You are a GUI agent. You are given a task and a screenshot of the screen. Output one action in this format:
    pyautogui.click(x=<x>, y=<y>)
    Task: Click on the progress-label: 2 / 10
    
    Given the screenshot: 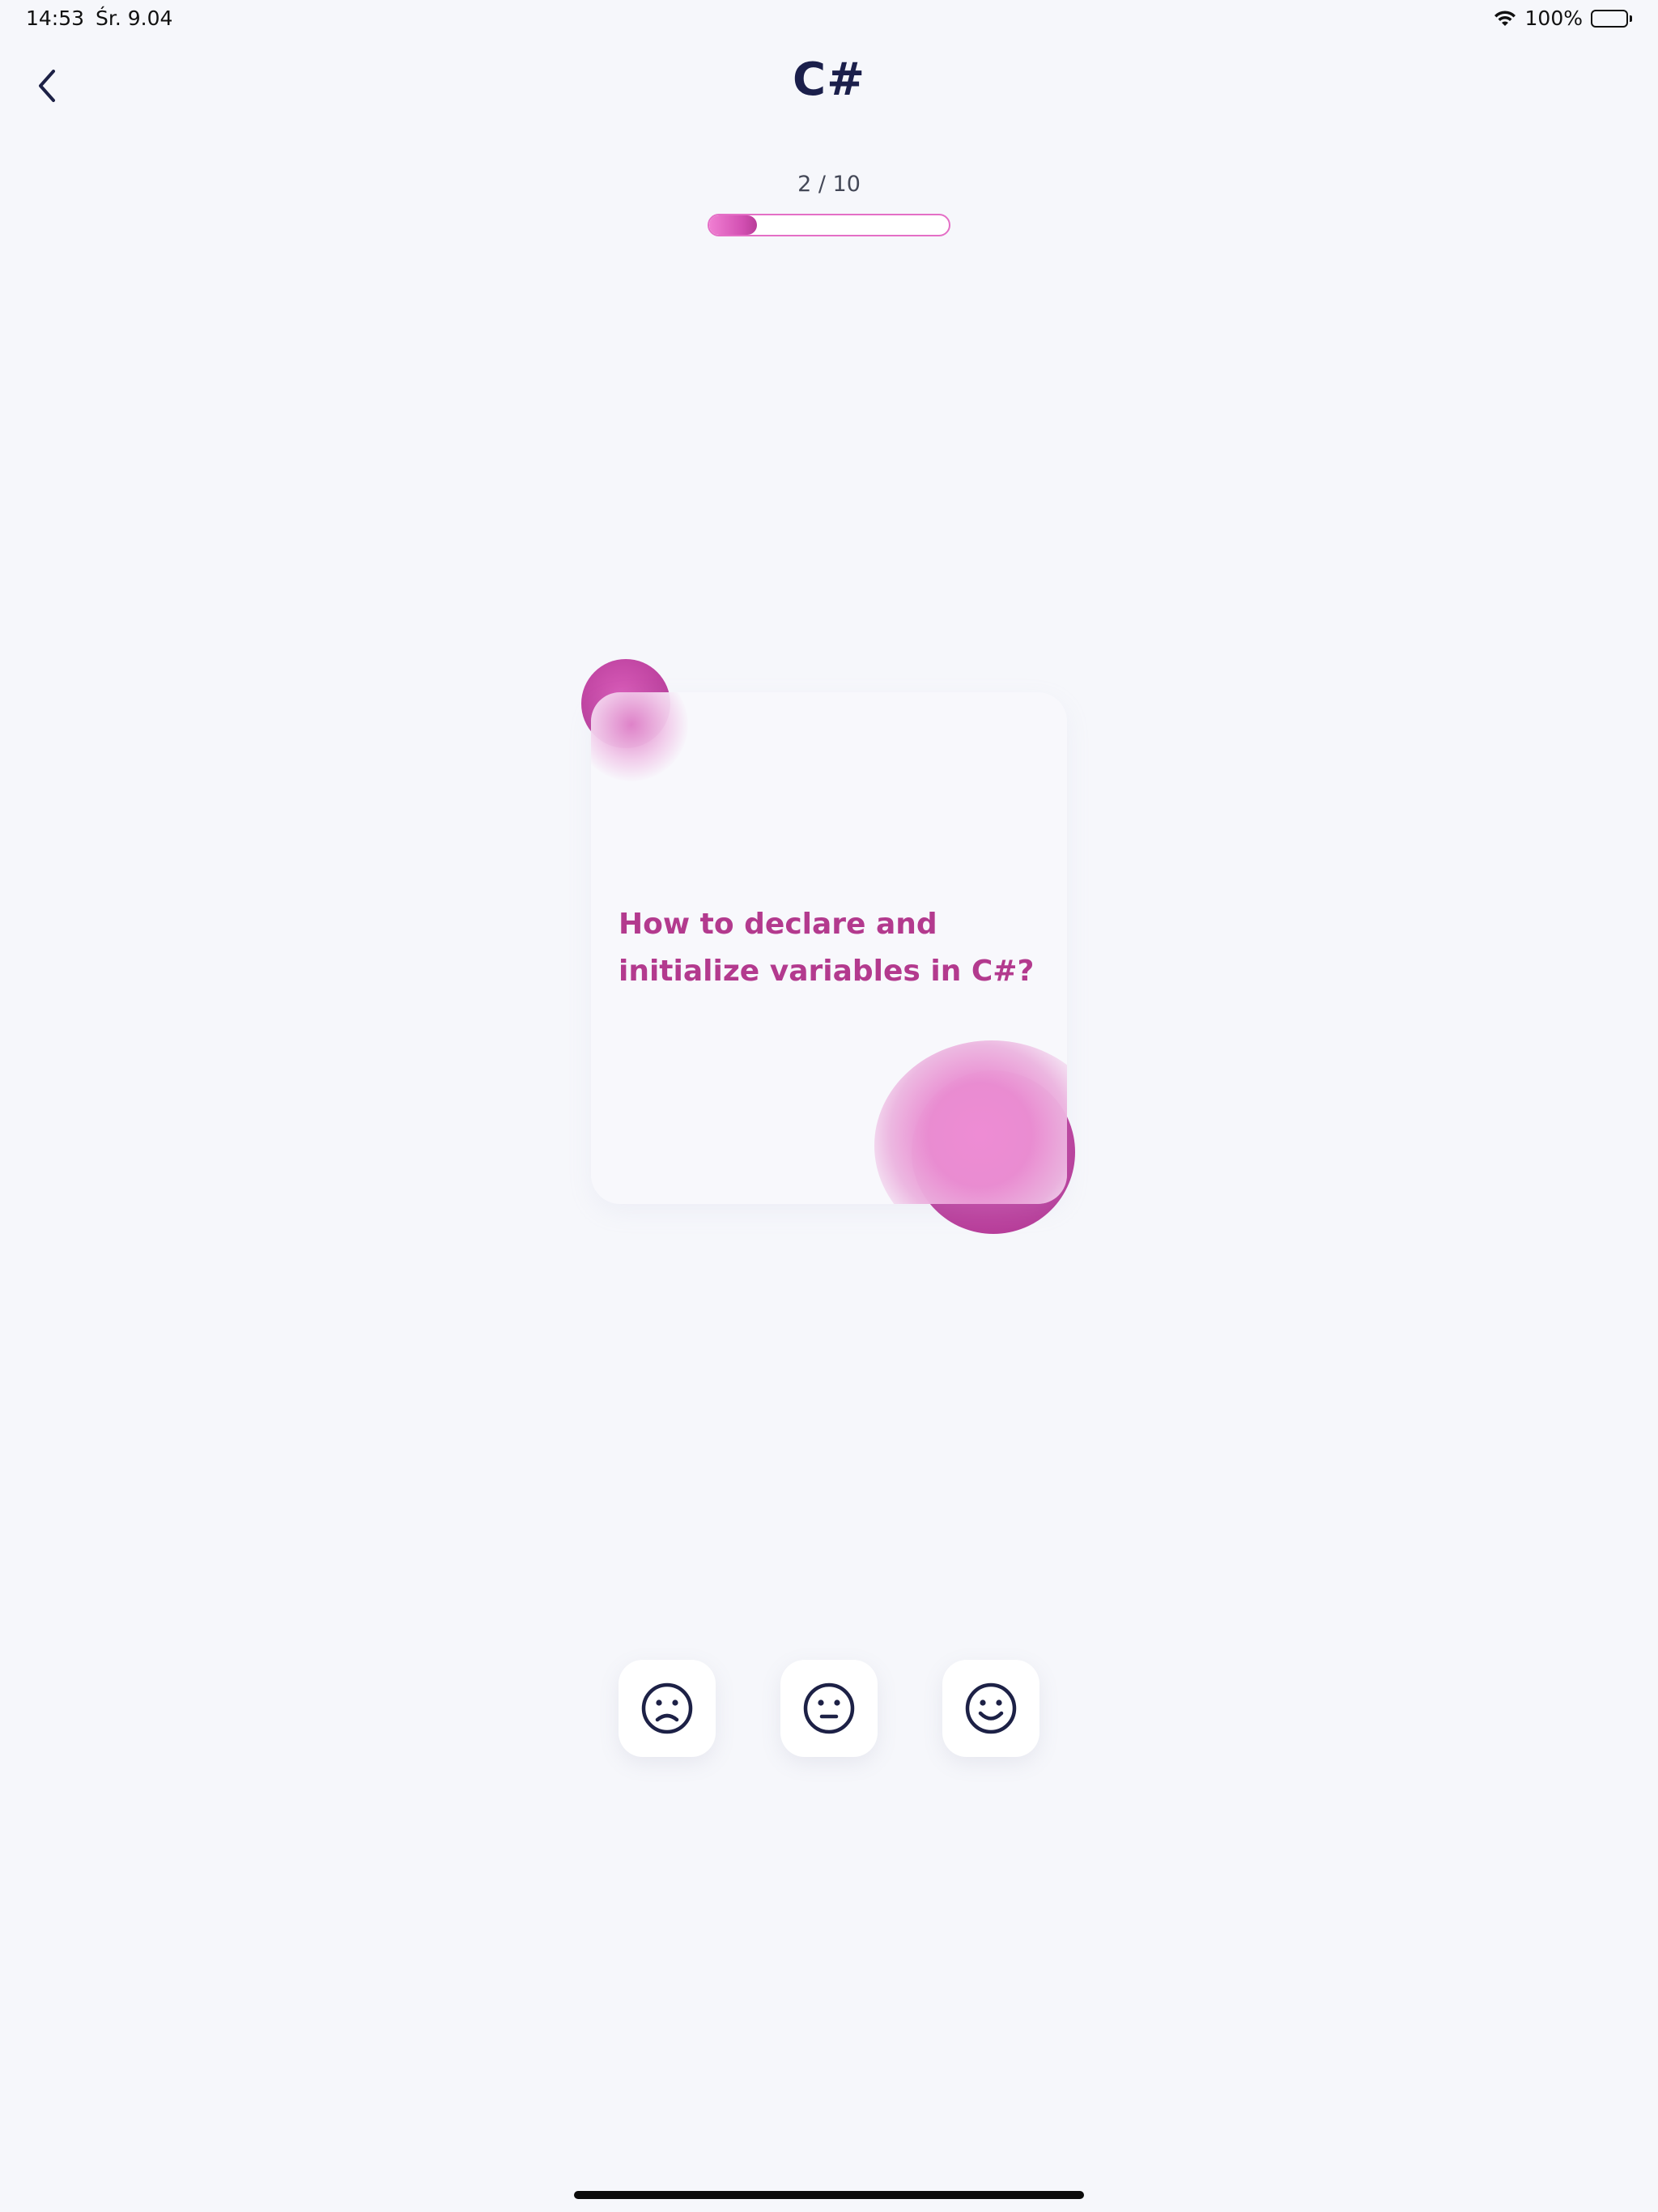 What is the action you would take?
    pyautogui.click(x=829, y=185)
    